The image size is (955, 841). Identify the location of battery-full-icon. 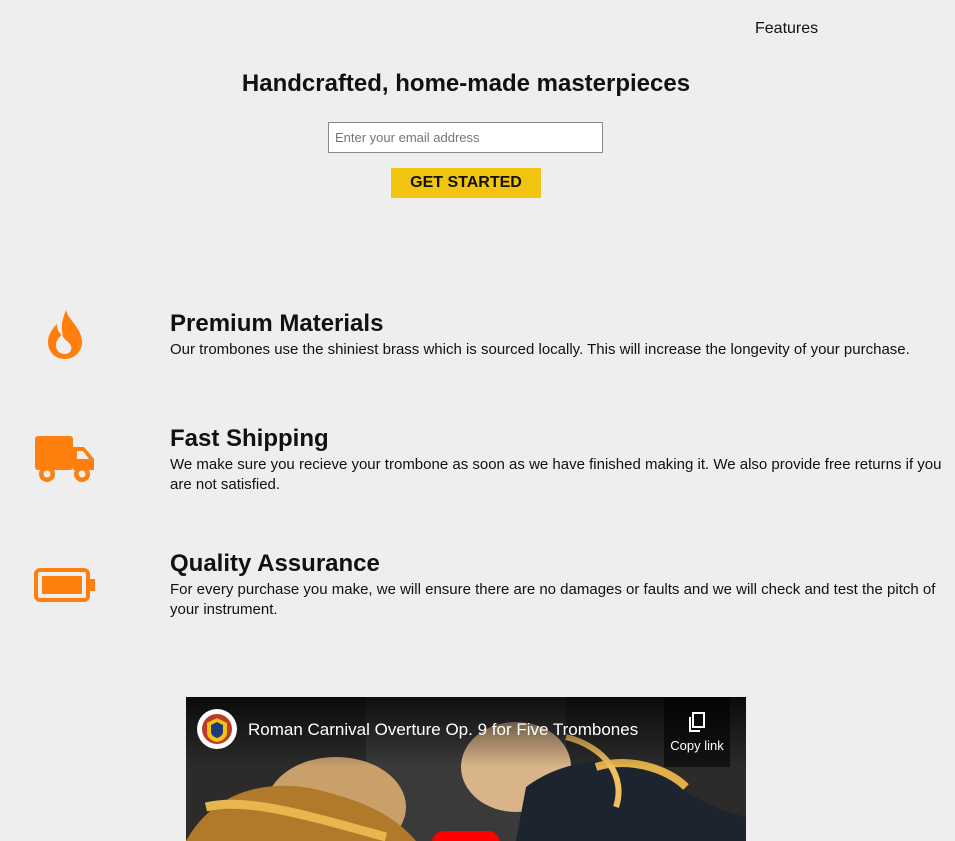
(65, 585).